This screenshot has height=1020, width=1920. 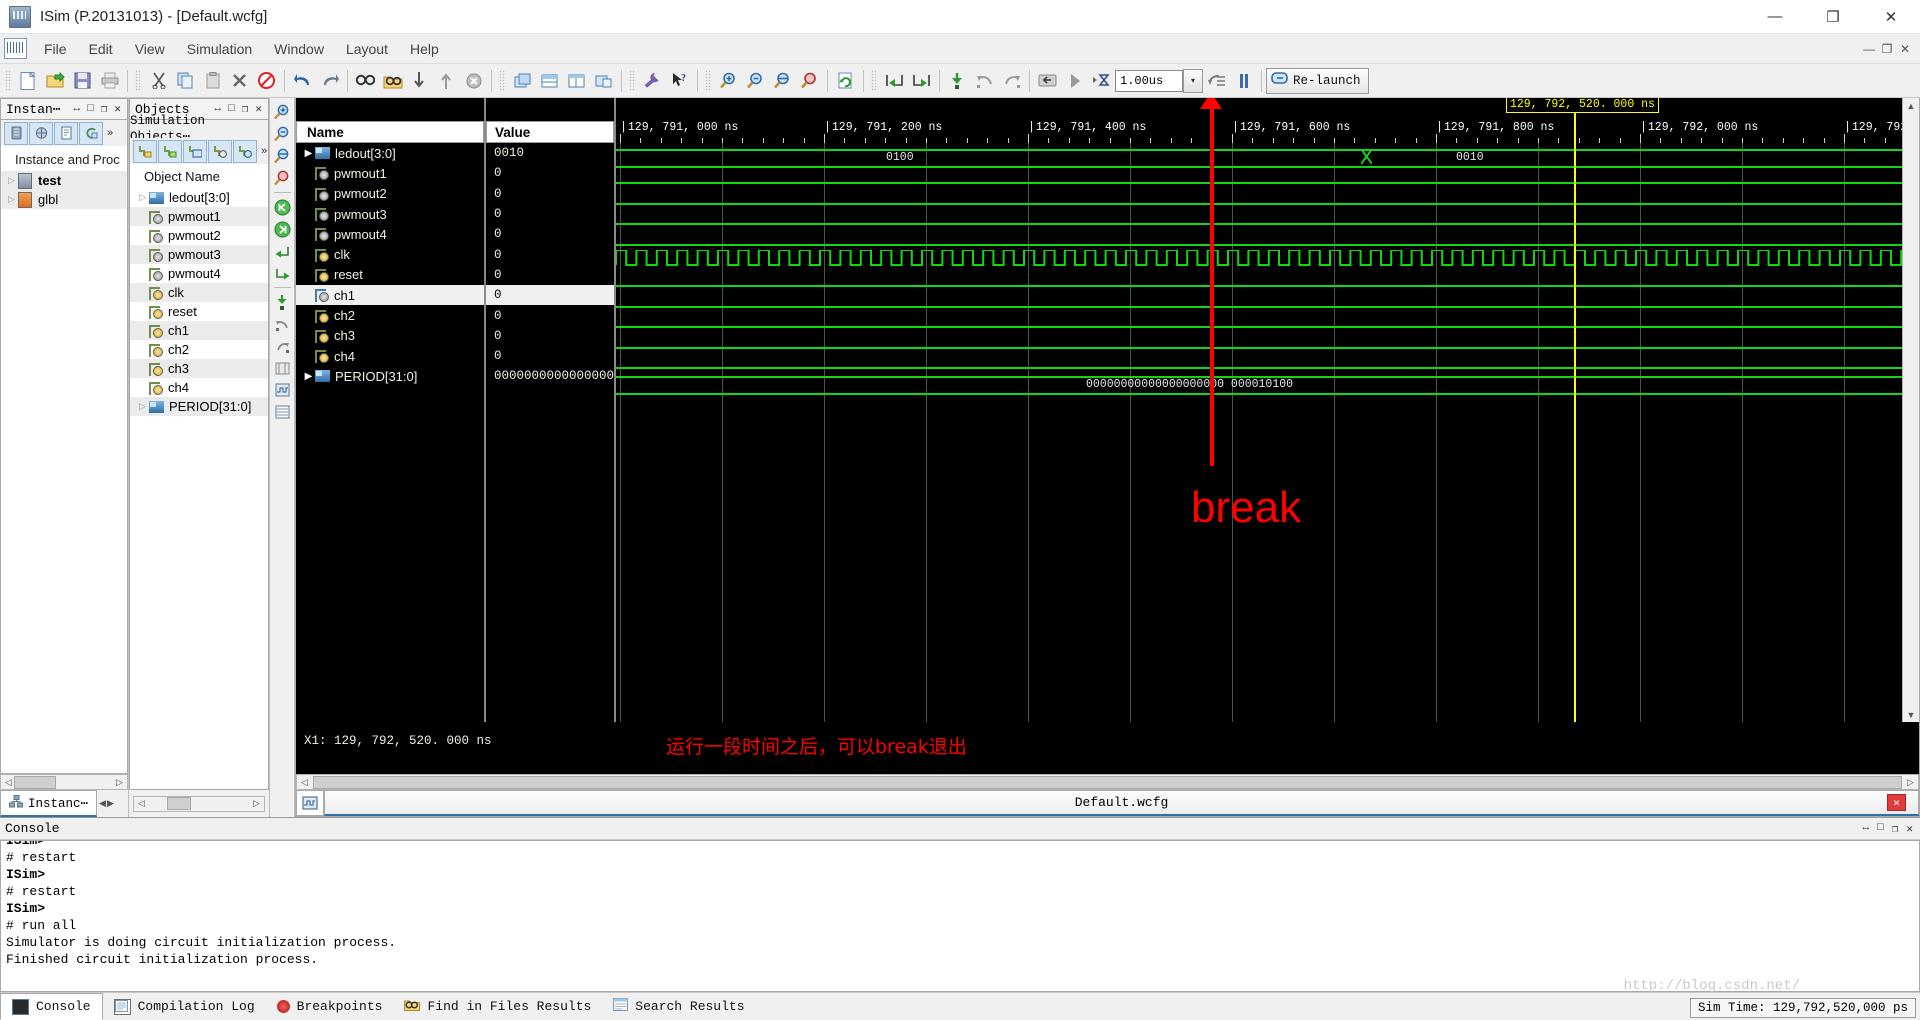 What do you see at coordinates (390, 173) in the screenshot?
I see `wave-row-pwmout1: pwmout1` at bounding box center [390, 173].